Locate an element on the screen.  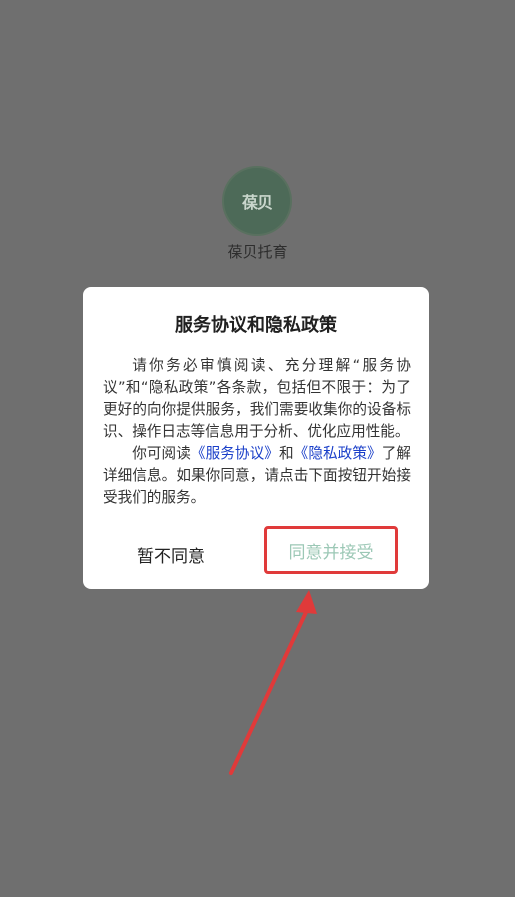
app-name: 葆贝托育 is located at coordinates (257, 252).